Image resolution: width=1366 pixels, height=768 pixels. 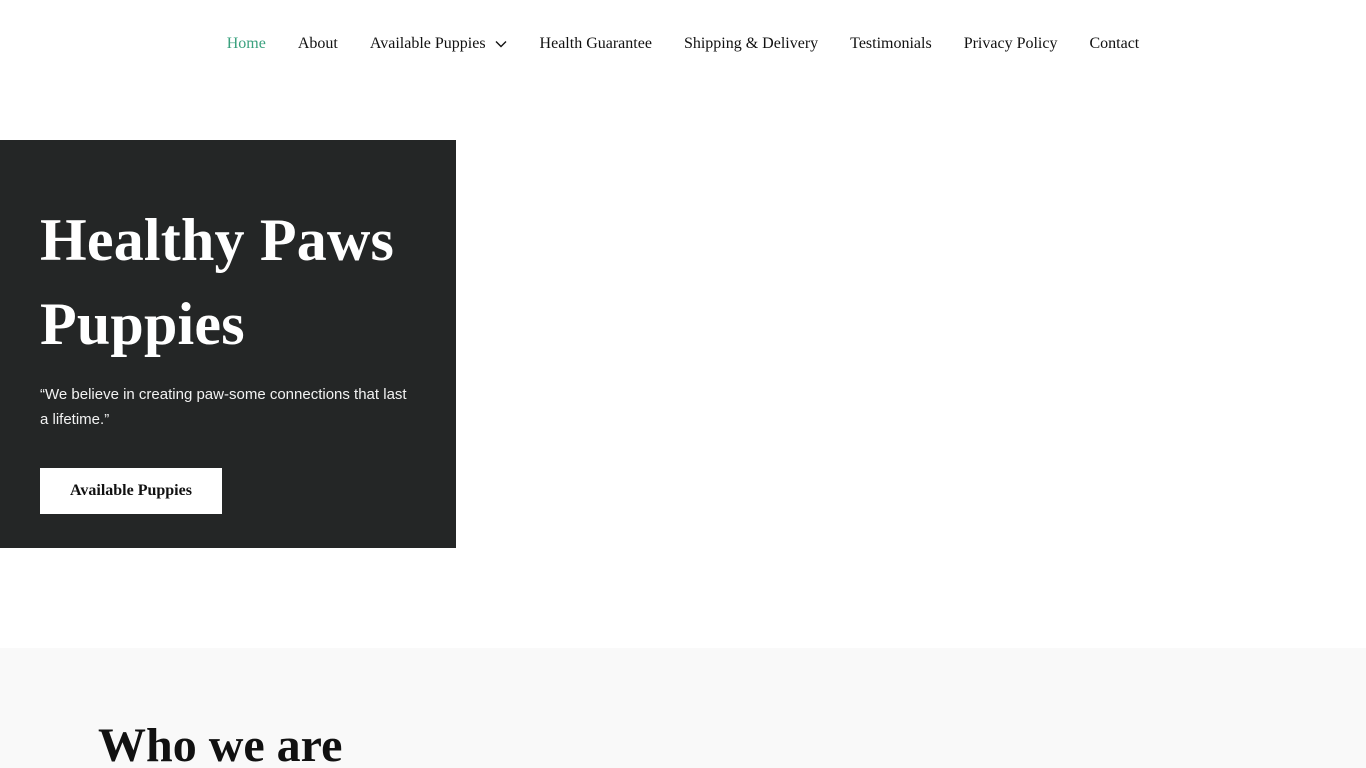 I want to click on chevron-down-icon, so click(x=501, y=44).